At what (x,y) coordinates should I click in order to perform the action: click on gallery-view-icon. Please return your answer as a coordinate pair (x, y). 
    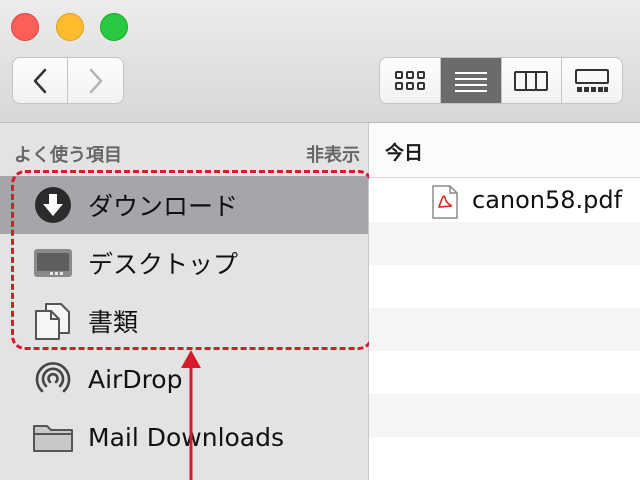
    Looking at the image, I should click on (592, 80).